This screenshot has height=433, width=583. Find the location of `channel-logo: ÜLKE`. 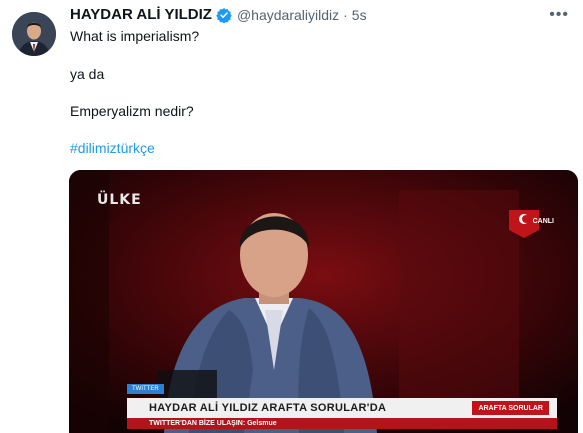

channel-logo: ÜLKE is located at coordinates (119, 200).